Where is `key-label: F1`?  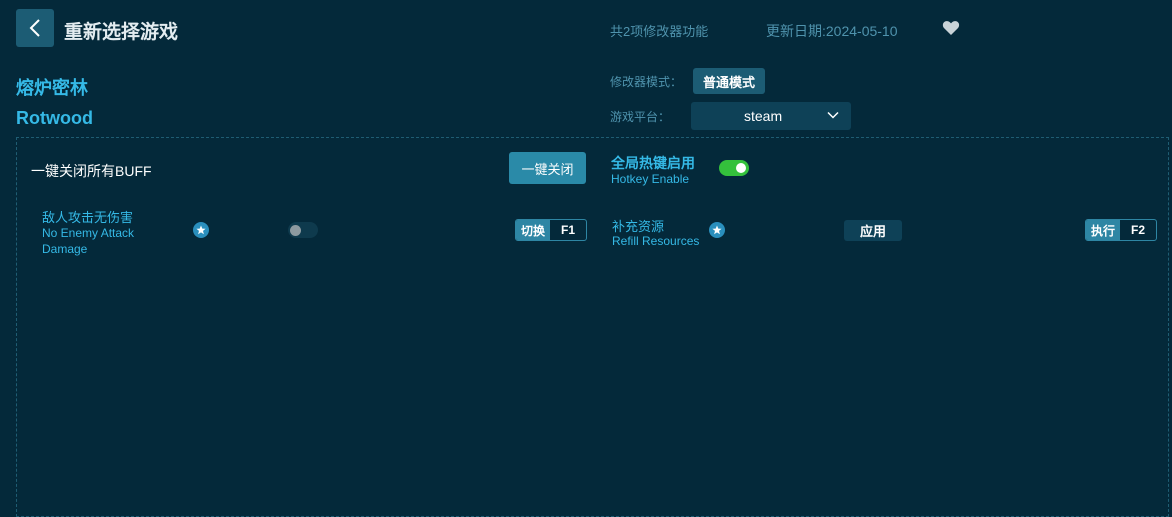
key-label: F1 is located at coordinates (568, 230).